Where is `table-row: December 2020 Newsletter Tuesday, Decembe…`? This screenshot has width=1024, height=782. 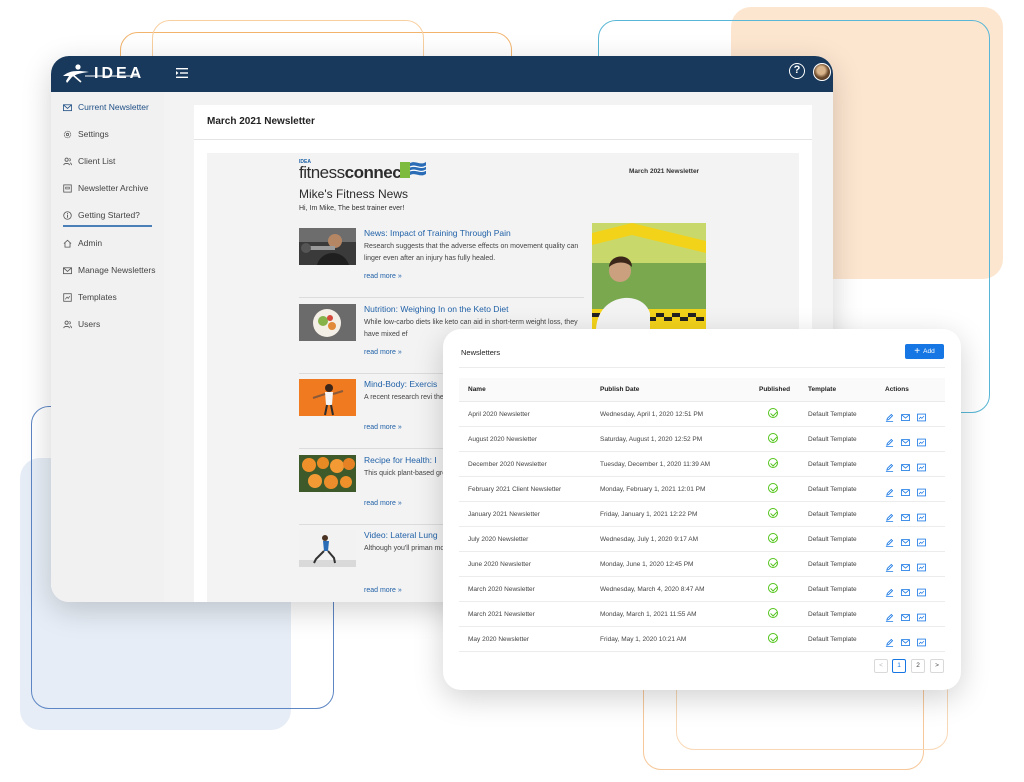 table-row: December 2020 Newsletter Tuesday, Decembe… is located at coordinates (702, 464).